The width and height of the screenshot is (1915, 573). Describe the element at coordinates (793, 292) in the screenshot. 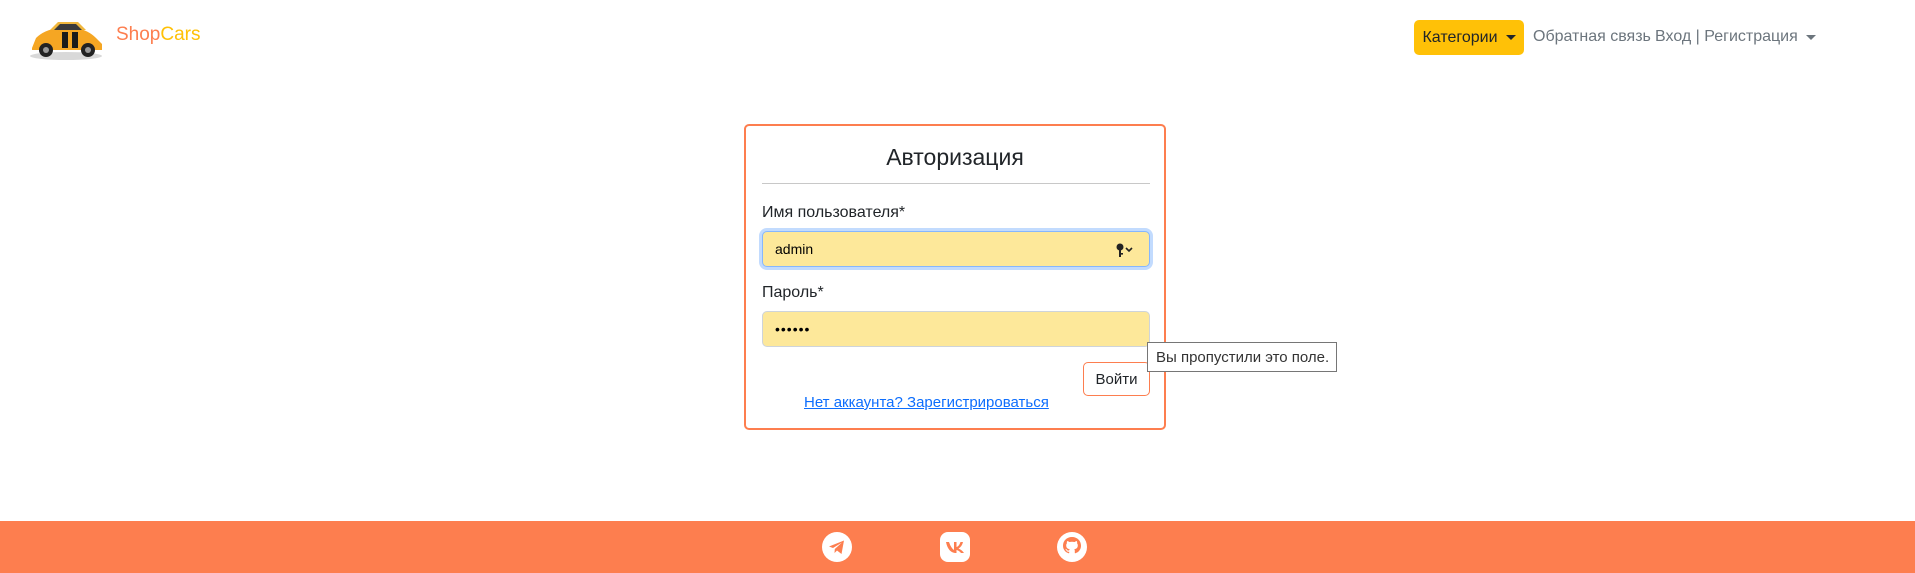

I see `password-label: Пароль*` at that location.